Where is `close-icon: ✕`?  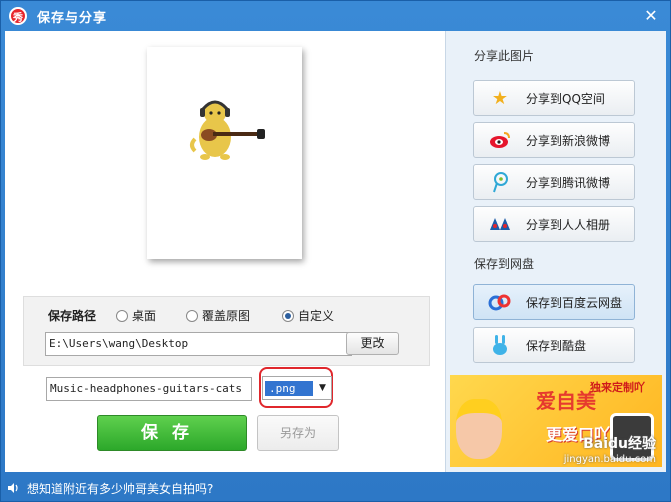 close-icon: ✕ is located at coordinates (651, 16).